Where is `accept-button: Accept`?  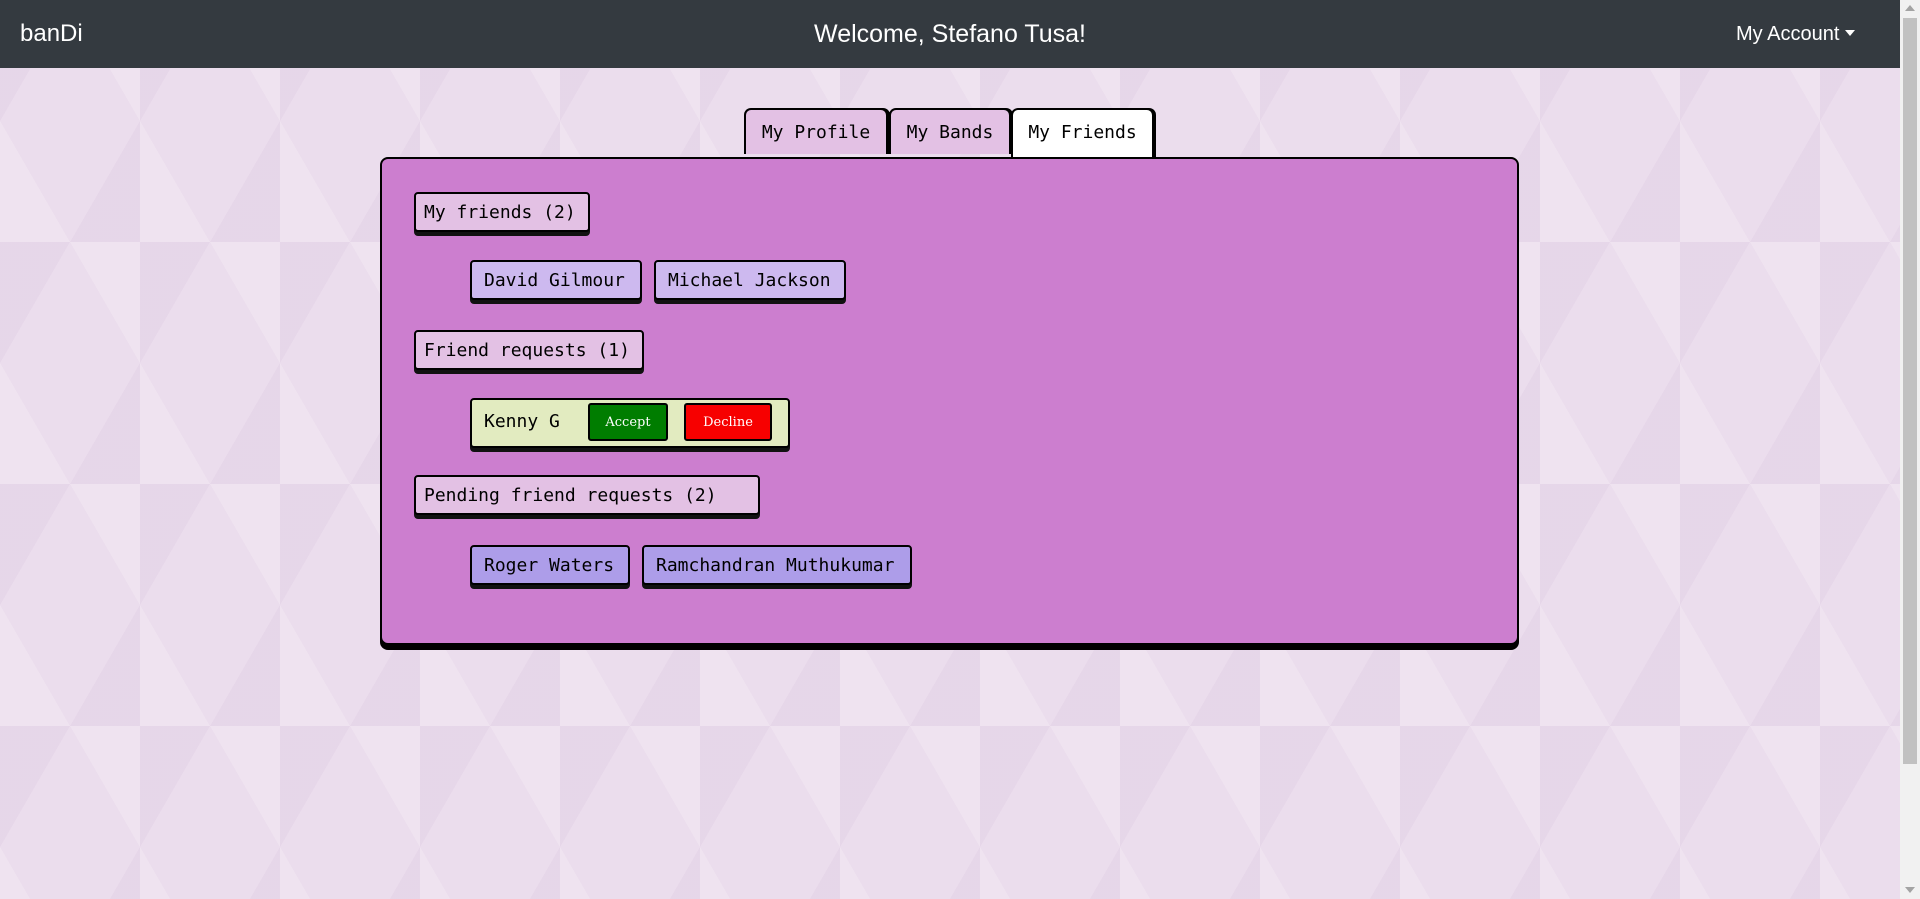
accept-button: Accept is located at coordinates (628, 422).